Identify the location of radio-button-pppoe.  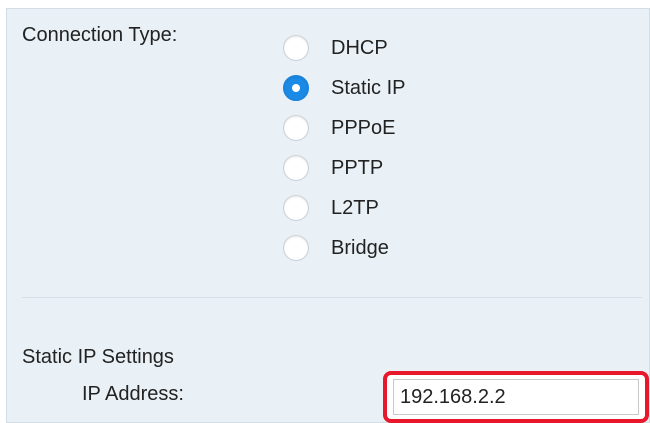
(296, 128).